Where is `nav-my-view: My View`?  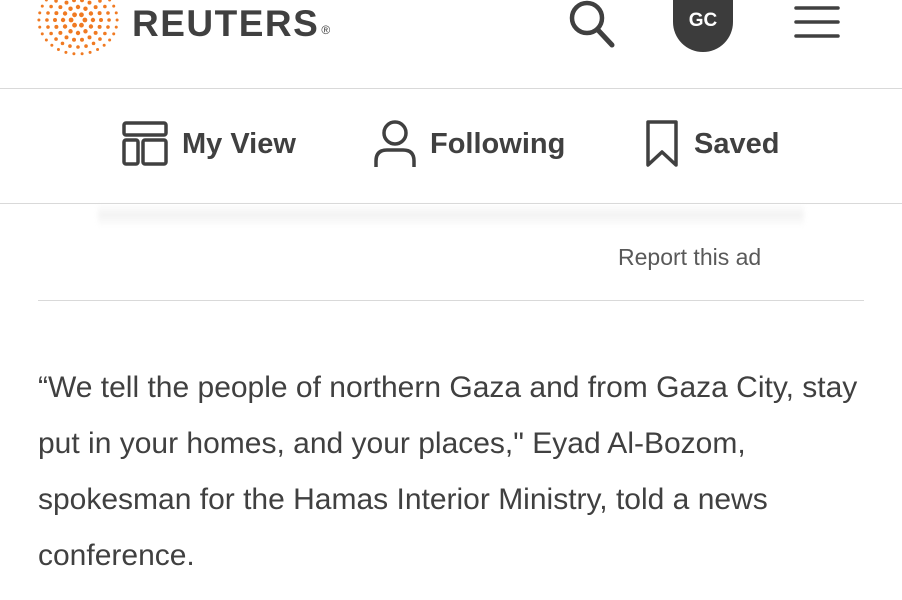
nav-my-view: My View is located at coordinates (209, 144).